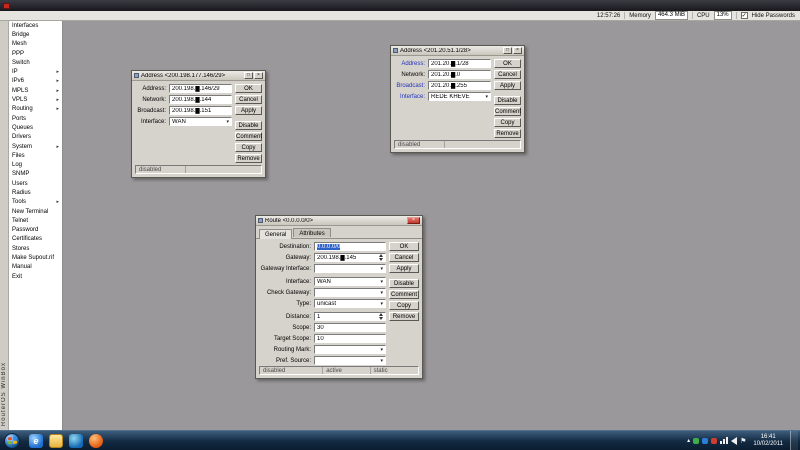 Image resolution: width=800 pixels, height=450 pixels. I want to click on menu-item: Mesh, so click(35, 44).